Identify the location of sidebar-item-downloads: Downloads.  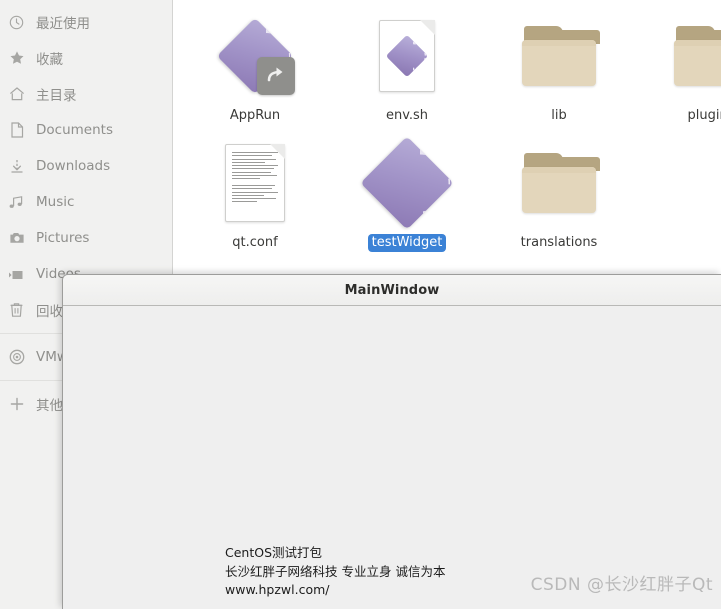
(86, 166).